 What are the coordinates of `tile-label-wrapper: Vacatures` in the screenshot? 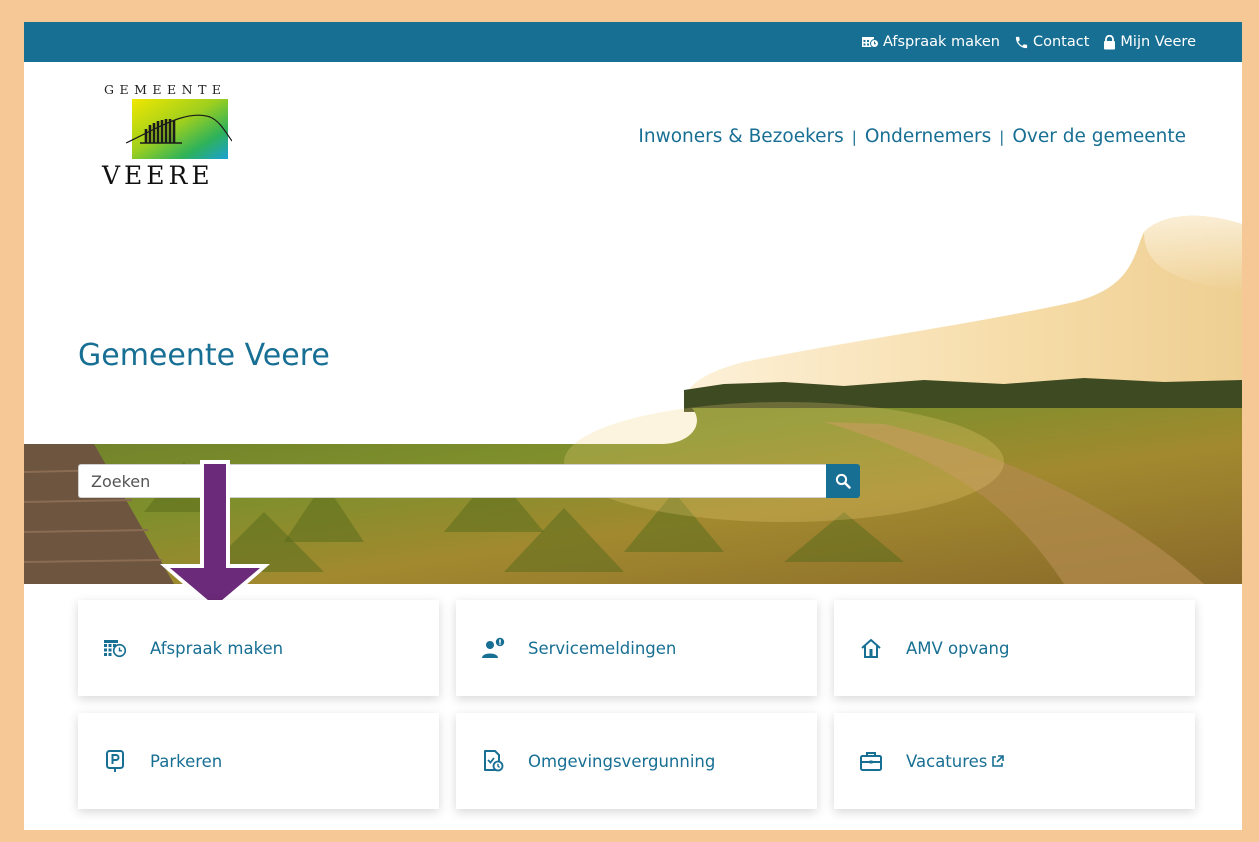 It's located at (955, 761).